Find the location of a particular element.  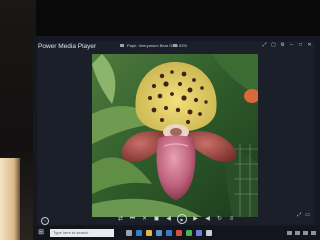

minimize-icon: – is located at coordinates (291, 45).